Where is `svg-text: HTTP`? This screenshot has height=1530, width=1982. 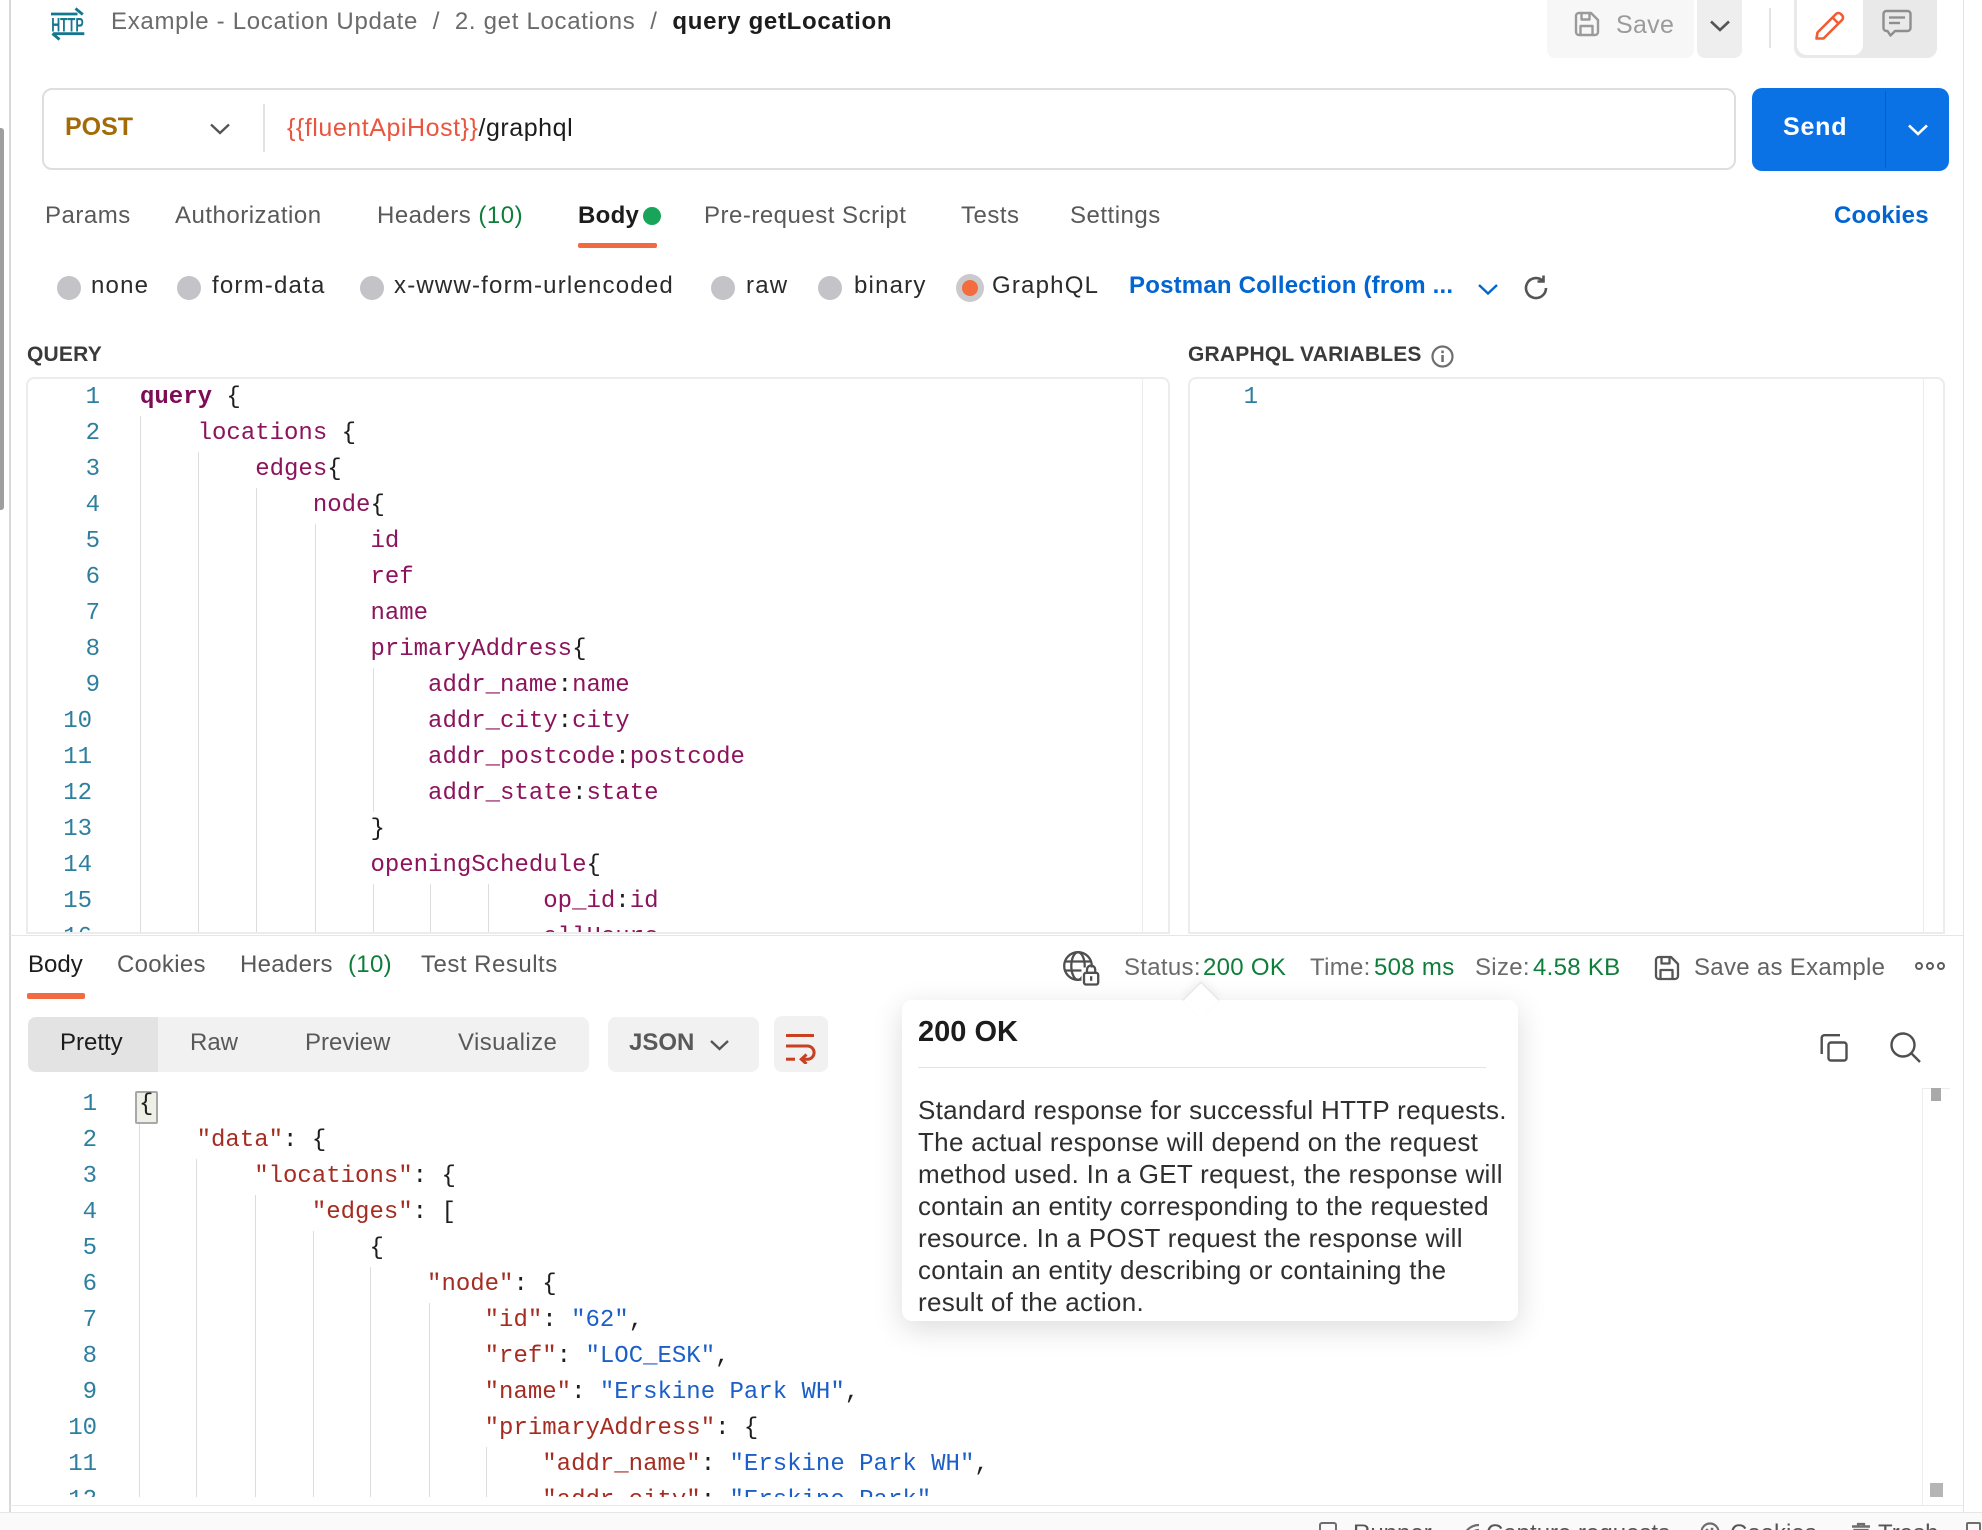 svg-text: HTTP is located at coordinates (67, 25).